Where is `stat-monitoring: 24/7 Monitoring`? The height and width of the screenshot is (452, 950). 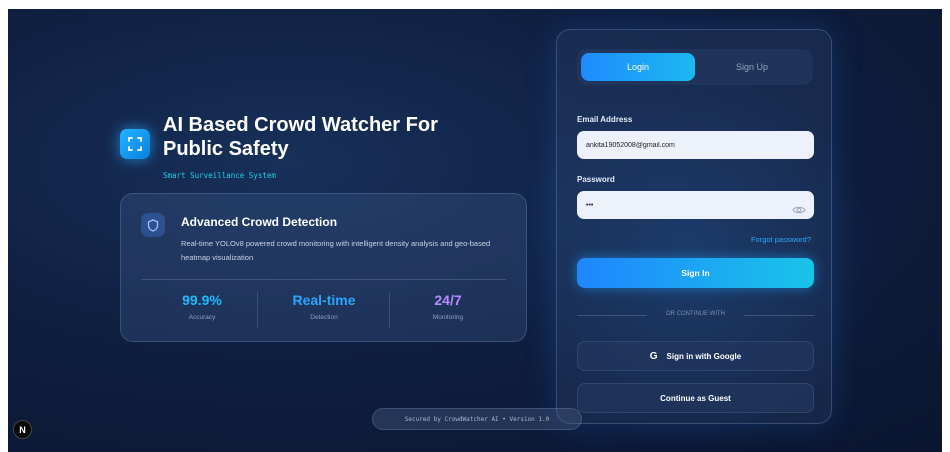 stat-monitoring: 24/7 Monitoring is located at coordinates (448, 306).